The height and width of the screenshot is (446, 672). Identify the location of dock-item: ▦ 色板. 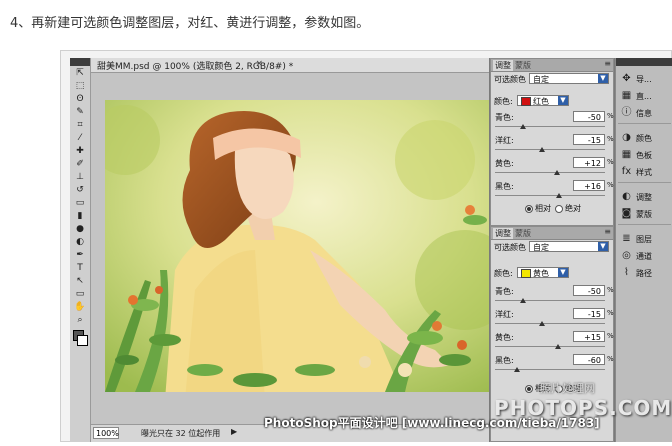
(644, 154).